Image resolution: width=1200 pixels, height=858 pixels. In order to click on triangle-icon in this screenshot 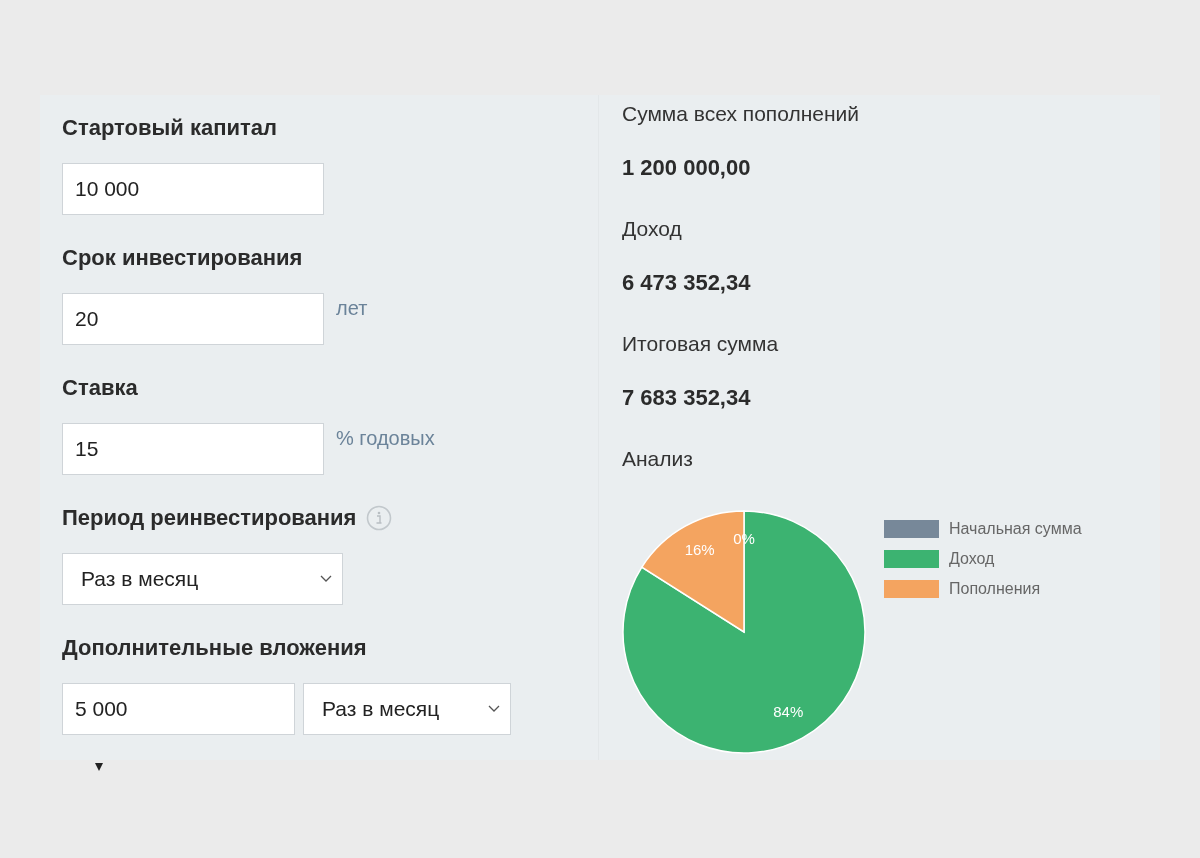, I will do `click(99, 767)`.